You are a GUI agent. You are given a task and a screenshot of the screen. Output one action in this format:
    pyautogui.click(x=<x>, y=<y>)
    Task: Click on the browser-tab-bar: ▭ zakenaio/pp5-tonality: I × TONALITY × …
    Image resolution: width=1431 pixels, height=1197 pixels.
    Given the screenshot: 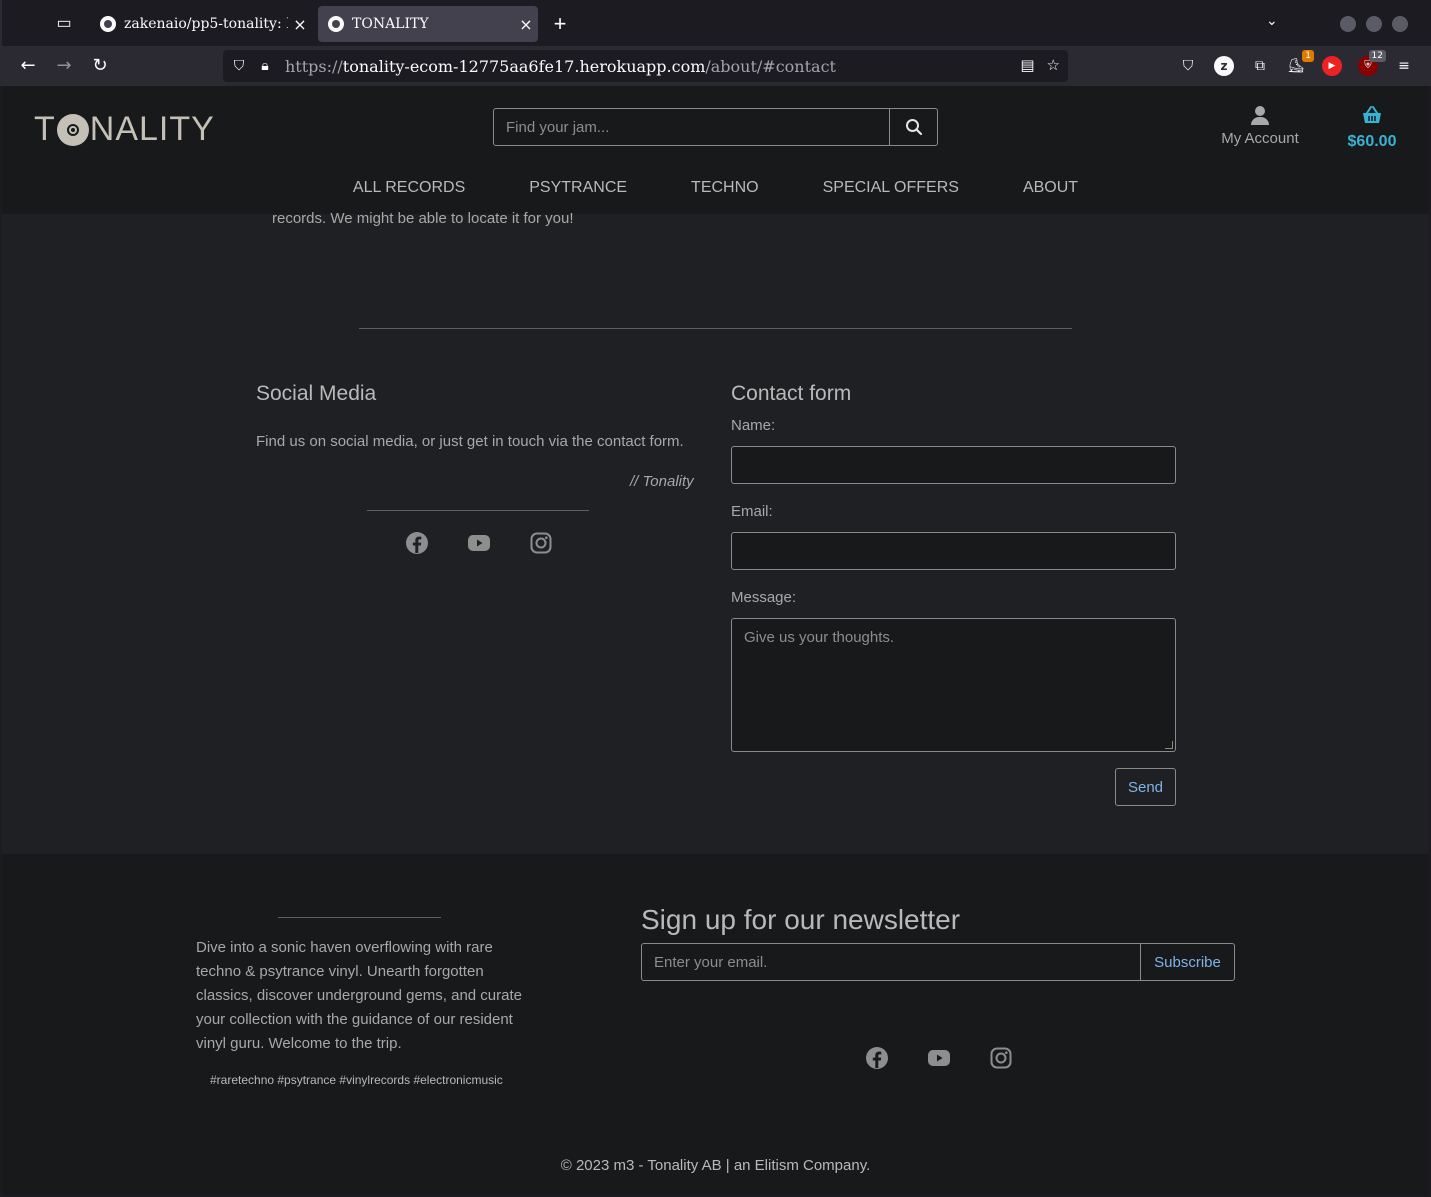 What is the action you would take?
    pyautogui.click(x=715, y=23)
    